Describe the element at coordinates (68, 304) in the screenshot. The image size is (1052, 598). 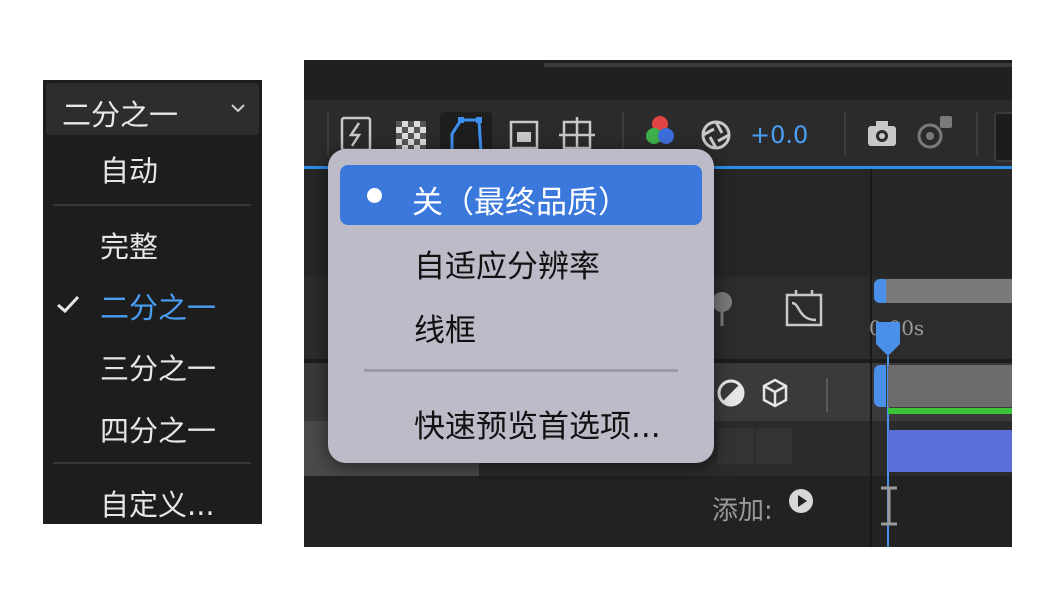
I see `checkmark-icon` at that location.